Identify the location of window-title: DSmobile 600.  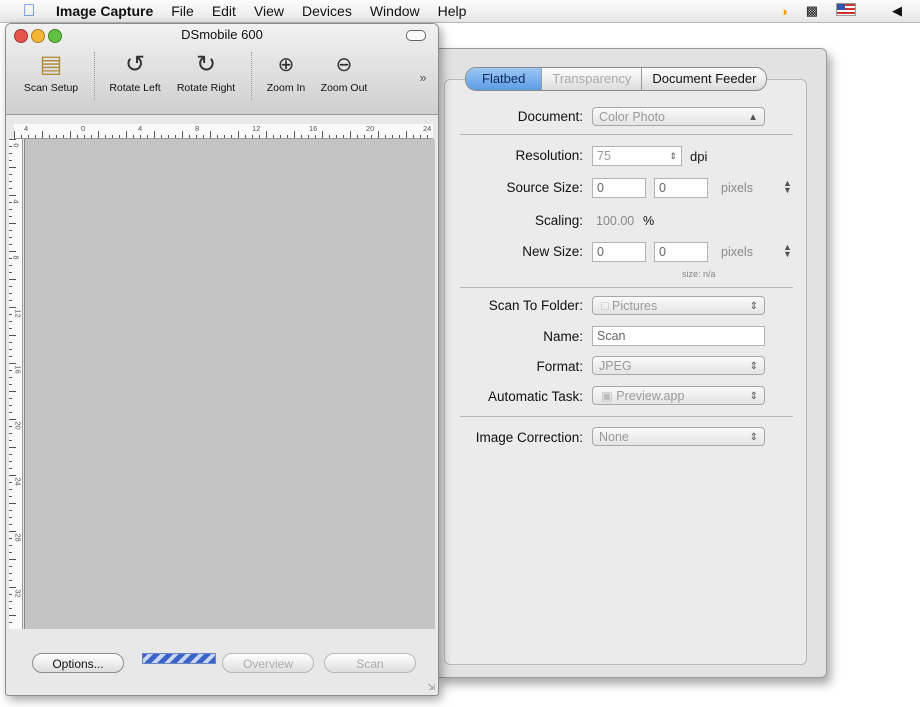
(222, 34).